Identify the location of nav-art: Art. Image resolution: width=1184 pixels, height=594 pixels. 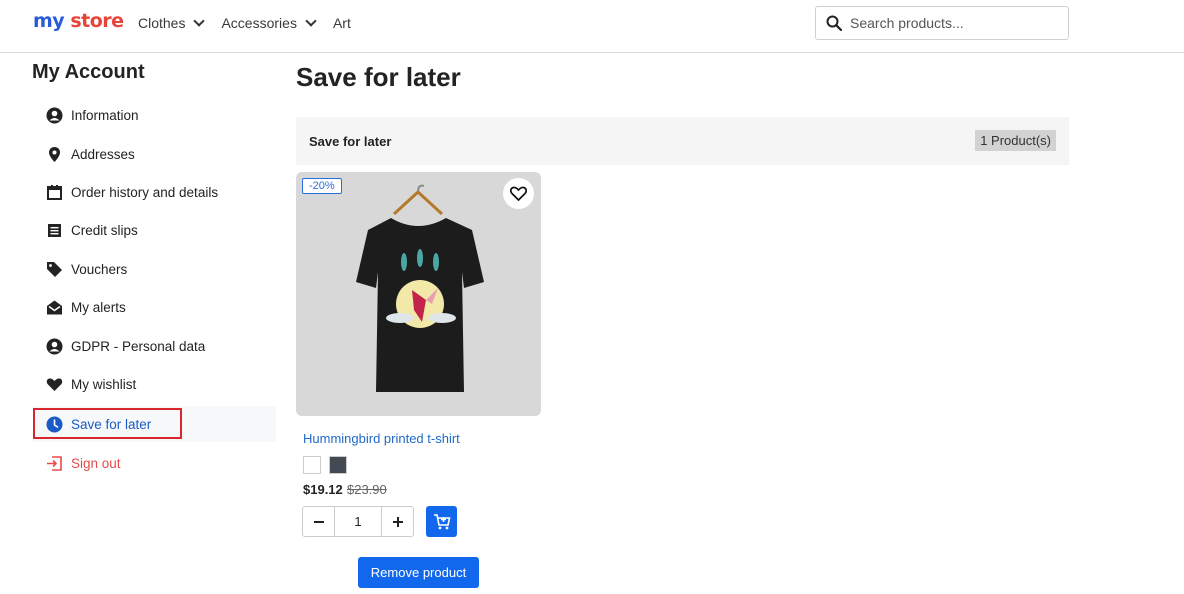
(342, 23).